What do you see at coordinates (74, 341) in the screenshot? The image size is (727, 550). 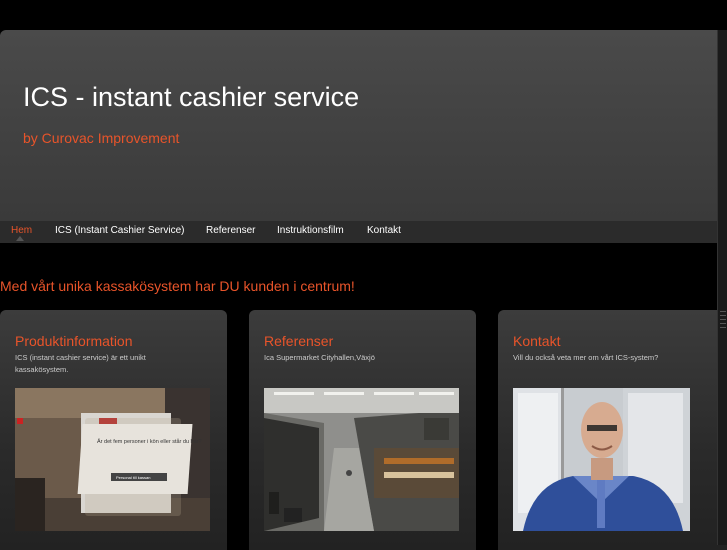 I see `card-title: Produktinformation` at bounding box center [74, 341].